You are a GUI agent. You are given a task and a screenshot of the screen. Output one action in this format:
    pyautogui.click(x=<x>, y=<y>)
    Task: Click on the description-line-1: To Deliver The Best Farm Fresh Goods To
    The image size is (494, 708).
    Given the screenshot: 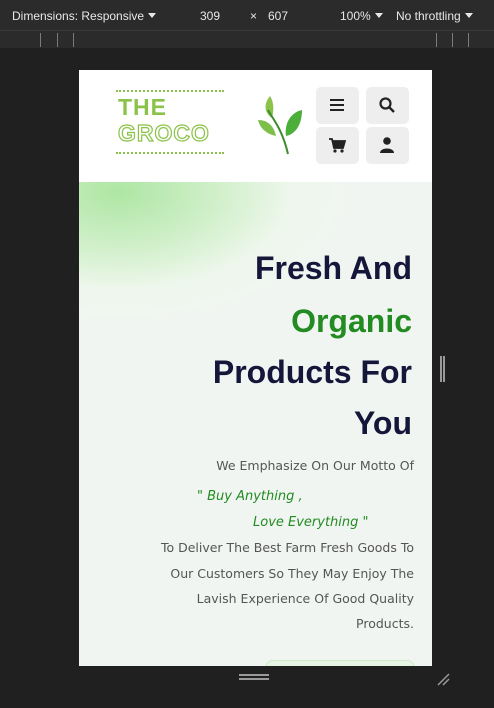 What is the action you would take?
    pyautogui.click(x=287, y=547)
    